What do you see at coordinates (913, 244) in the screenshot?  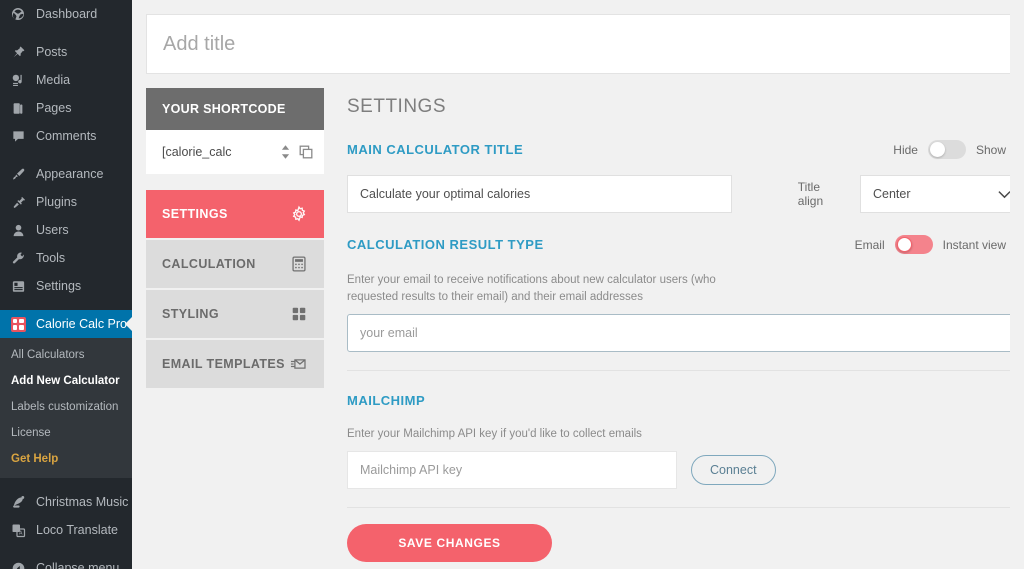 I see `result-type-toggle` at bounding box center [913, 244].